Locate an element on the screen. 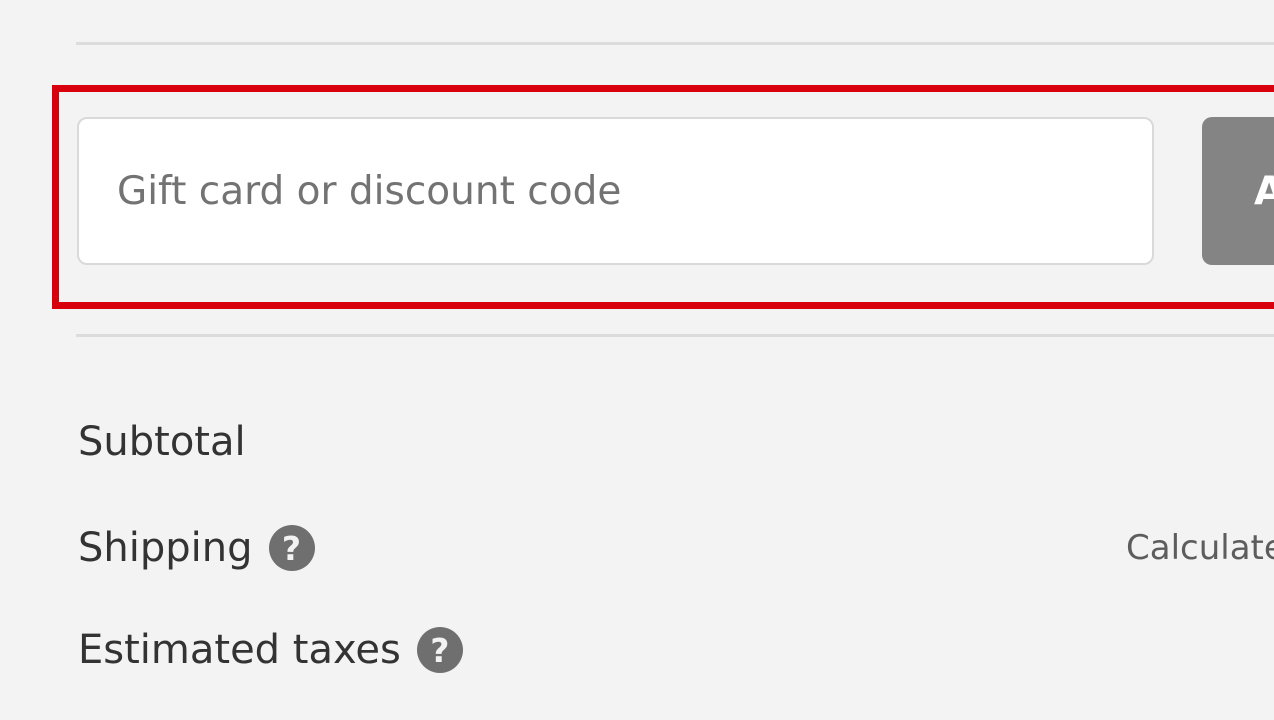 The image size is (1274, 720). estimated-taxes-row: Estimated taxes ? is located at coordinates (676, 650).